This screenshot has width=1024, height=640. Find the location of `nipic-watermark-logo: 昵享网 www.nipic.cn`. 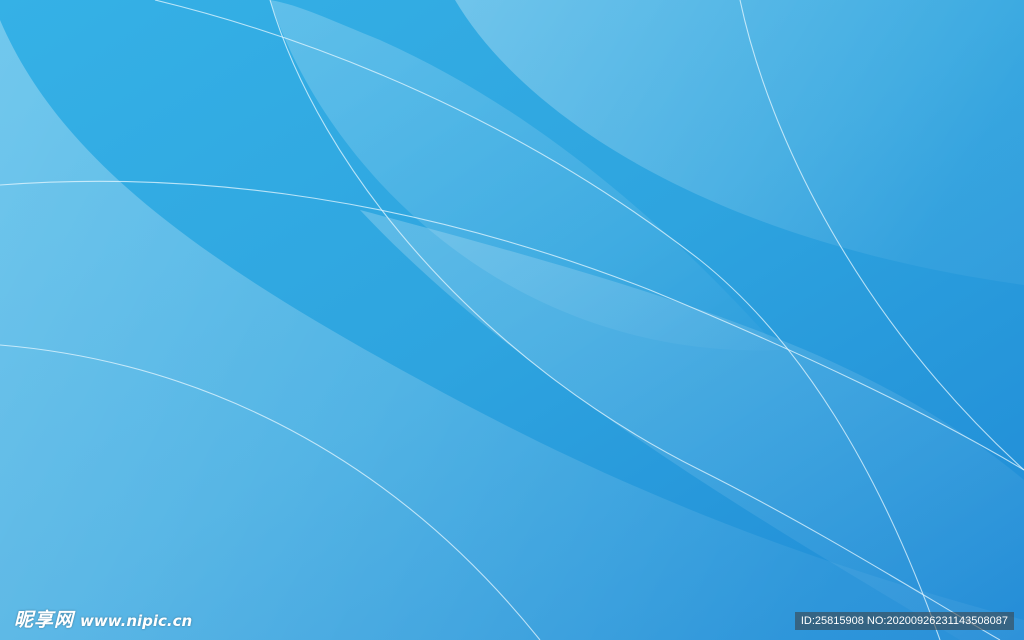

nipic-watermark-logo: 昵享网 www.nipic.cn is located at coordinates (103, 618).